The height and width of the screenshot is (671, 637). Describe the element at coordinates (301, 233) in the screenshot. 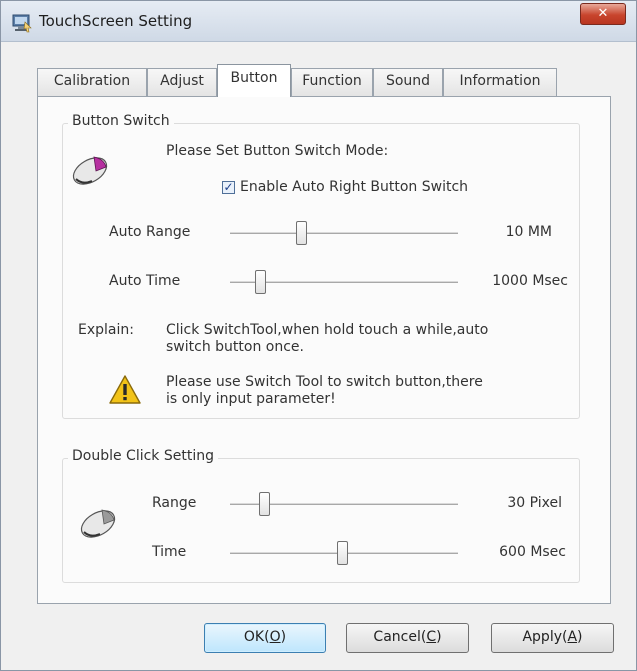

I see `auto-range-slider-thumb` at that location.